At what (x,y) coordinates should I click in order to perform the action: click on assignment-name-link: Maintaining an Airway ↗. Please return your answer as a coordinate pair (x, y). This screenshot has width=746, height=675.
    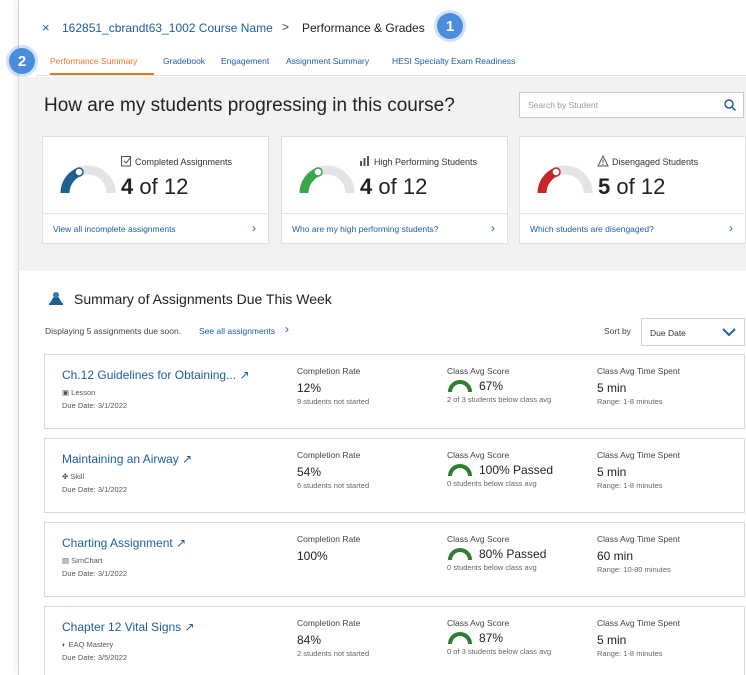
    Looking at the image, I should click on (127, 459).